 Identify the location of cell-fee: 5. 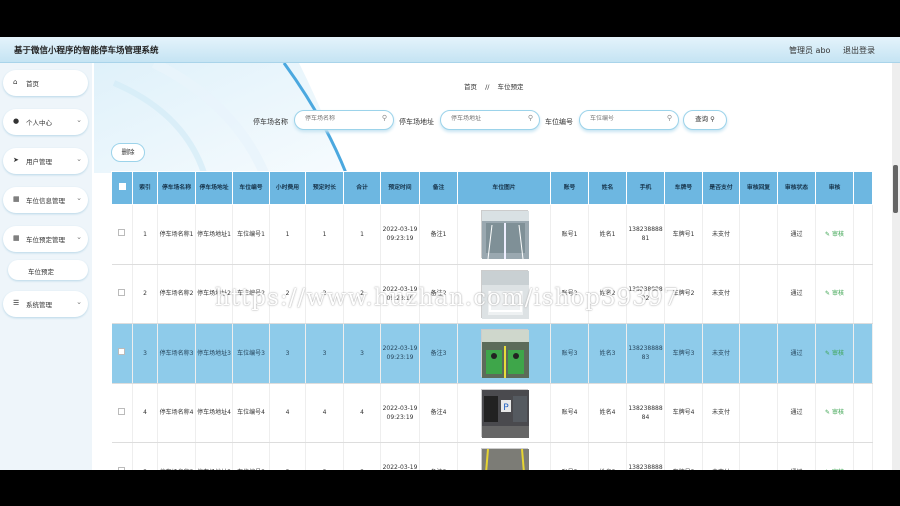
(287, 456).